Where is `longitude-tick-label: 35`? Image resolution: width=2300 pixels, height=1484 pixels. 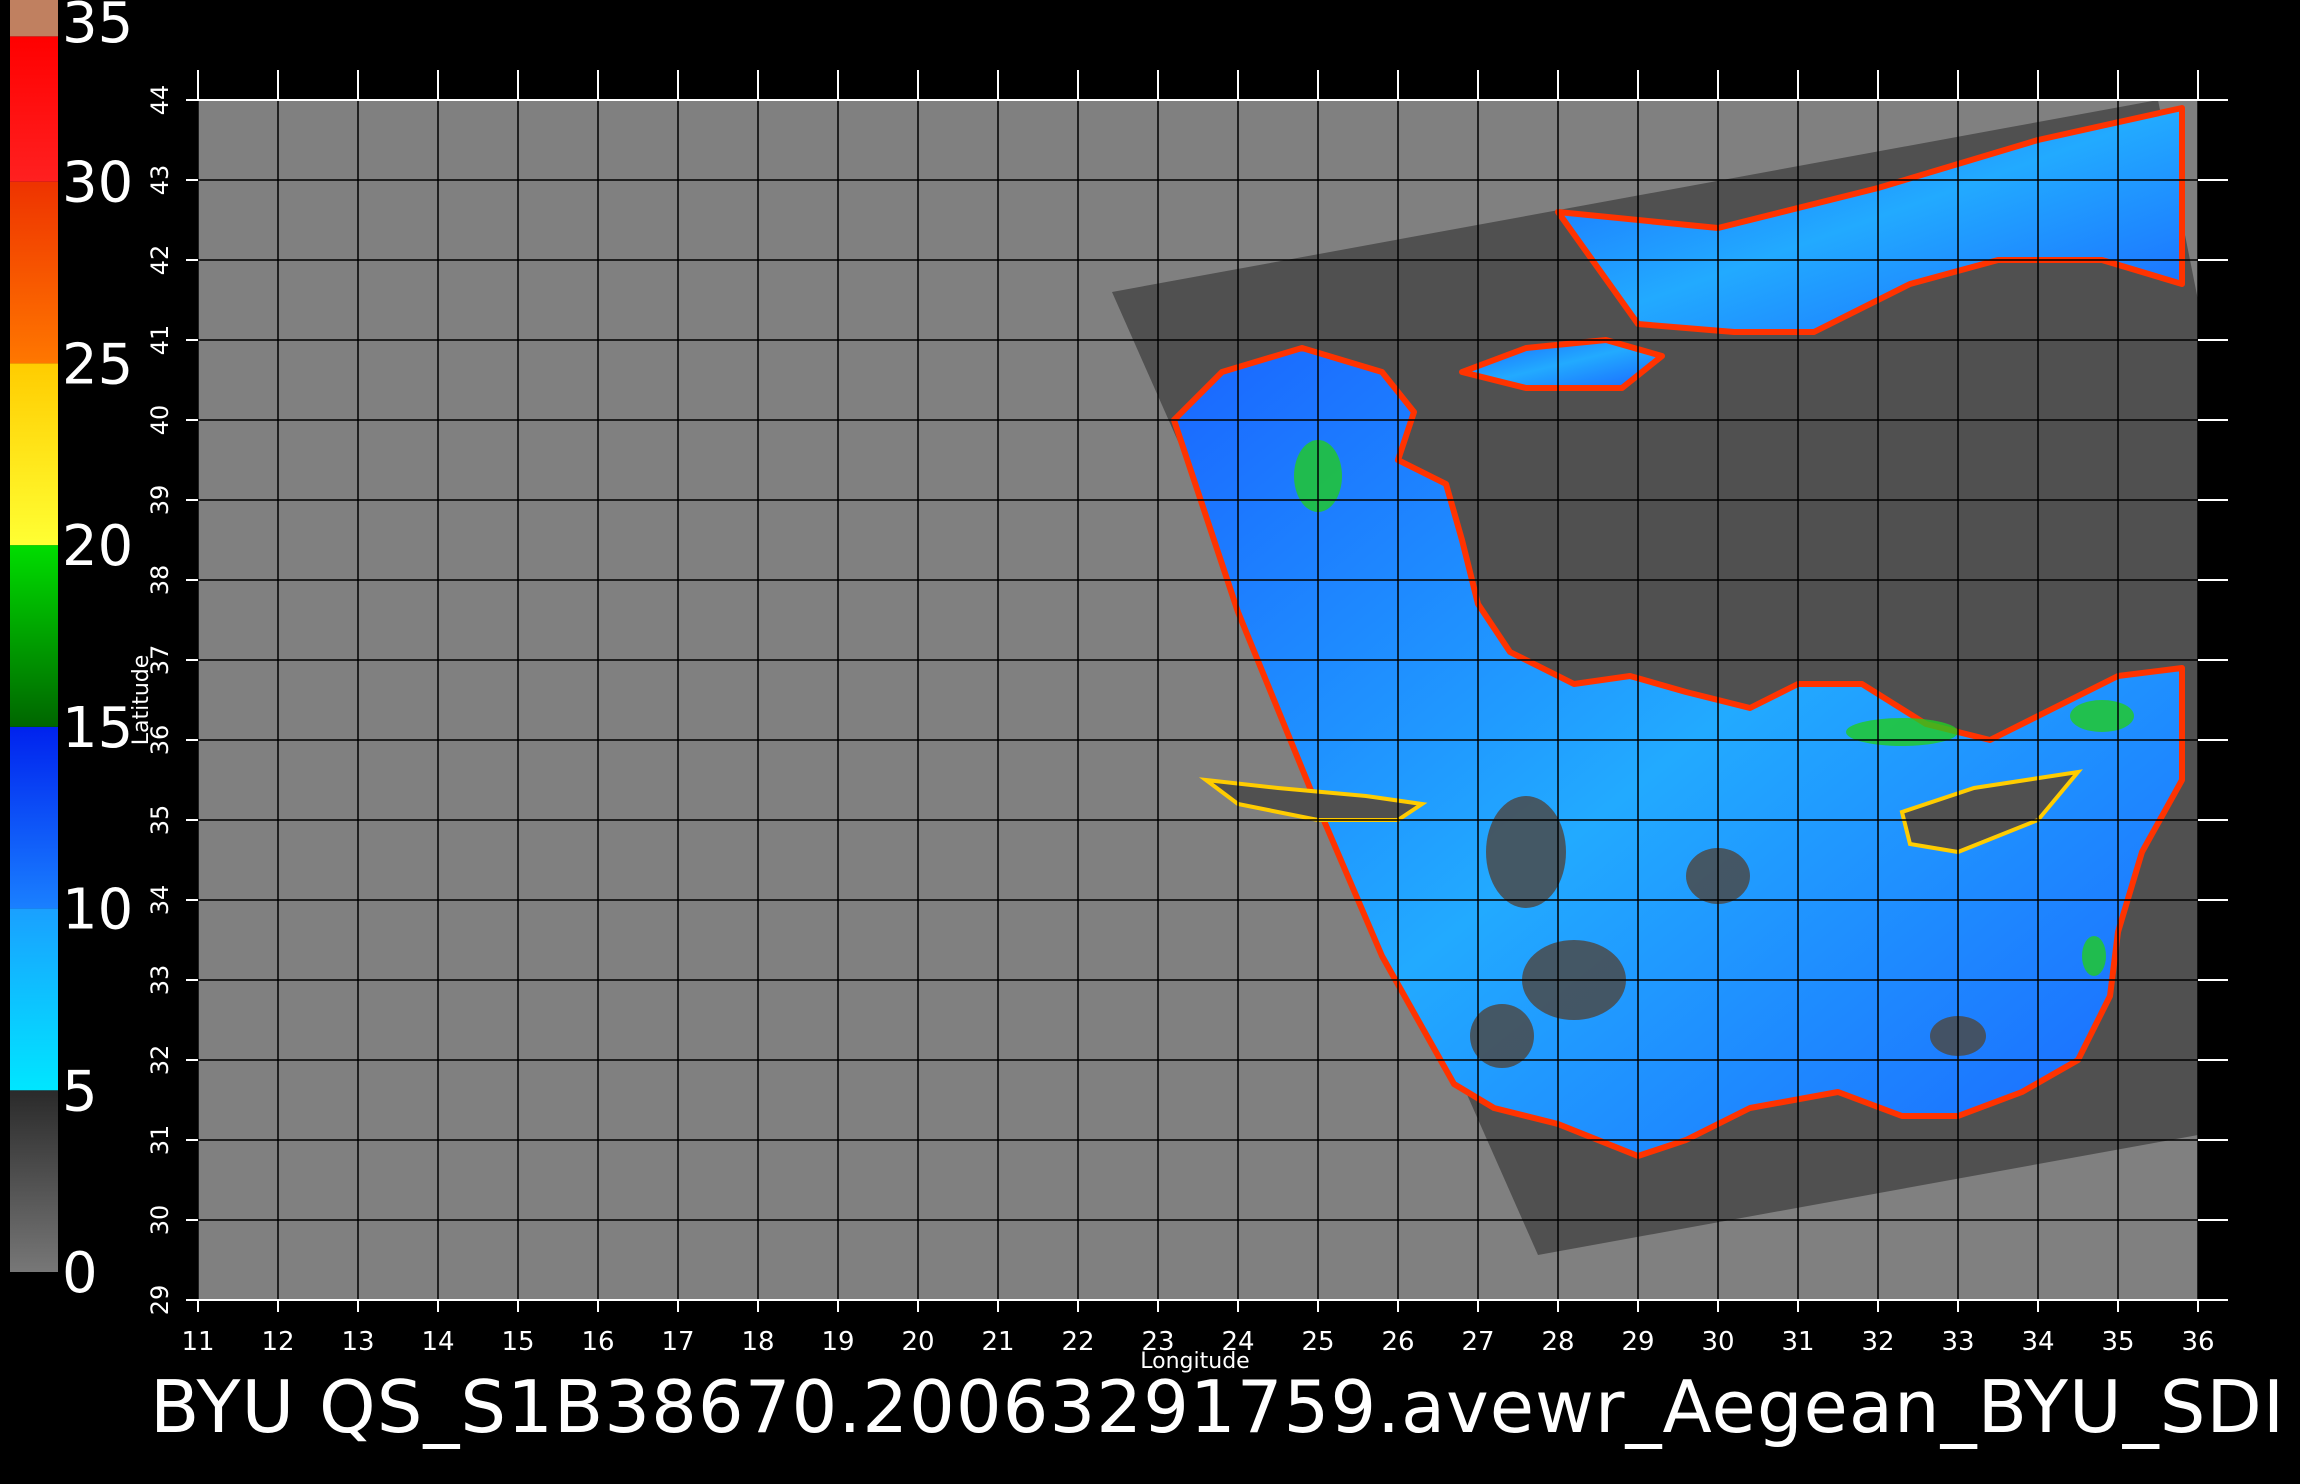 longitude-tick-label: 35 is located at coordinates (2117, 1342).